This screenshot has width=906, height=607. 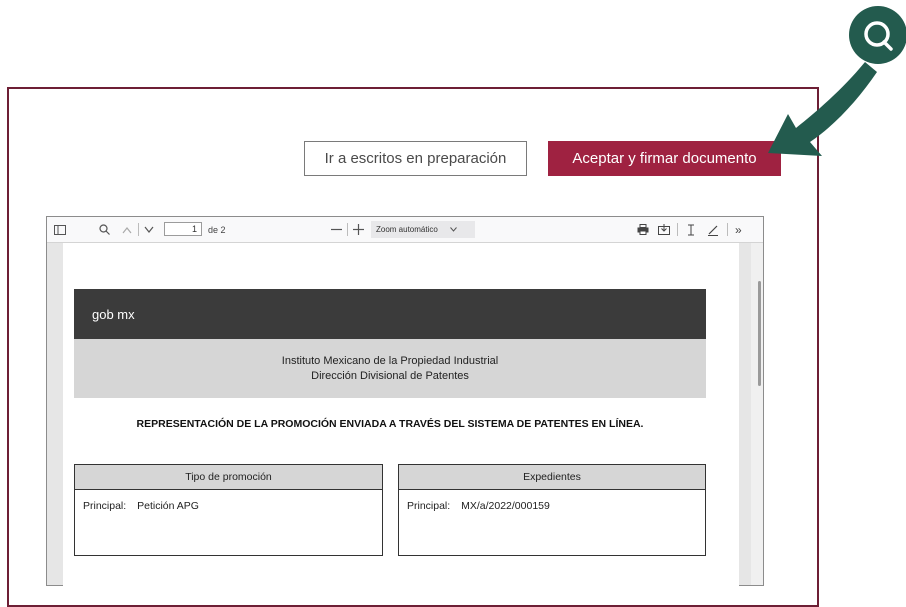 What do you see at coordinates (105, 506) in the screenshot?
I see `promotion-type-label: Principal:` at bounding box center [105, 506].